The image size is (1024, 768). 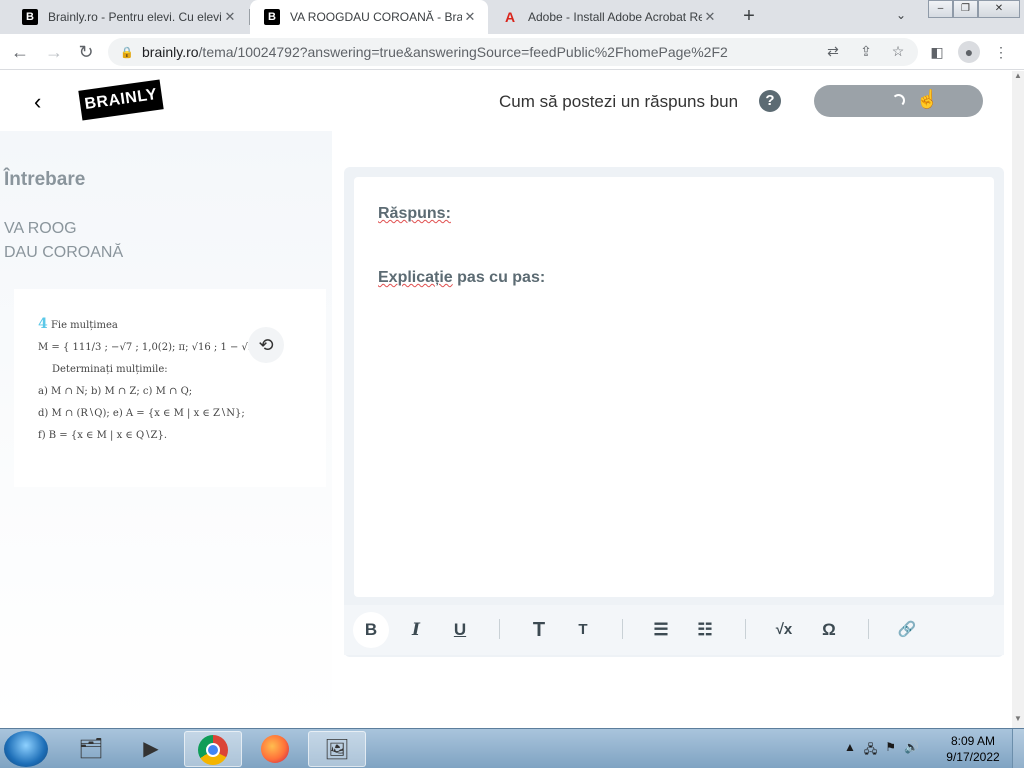 I want to click on problem-line: Determinați mulțimile:, so click(x=110, y=369).